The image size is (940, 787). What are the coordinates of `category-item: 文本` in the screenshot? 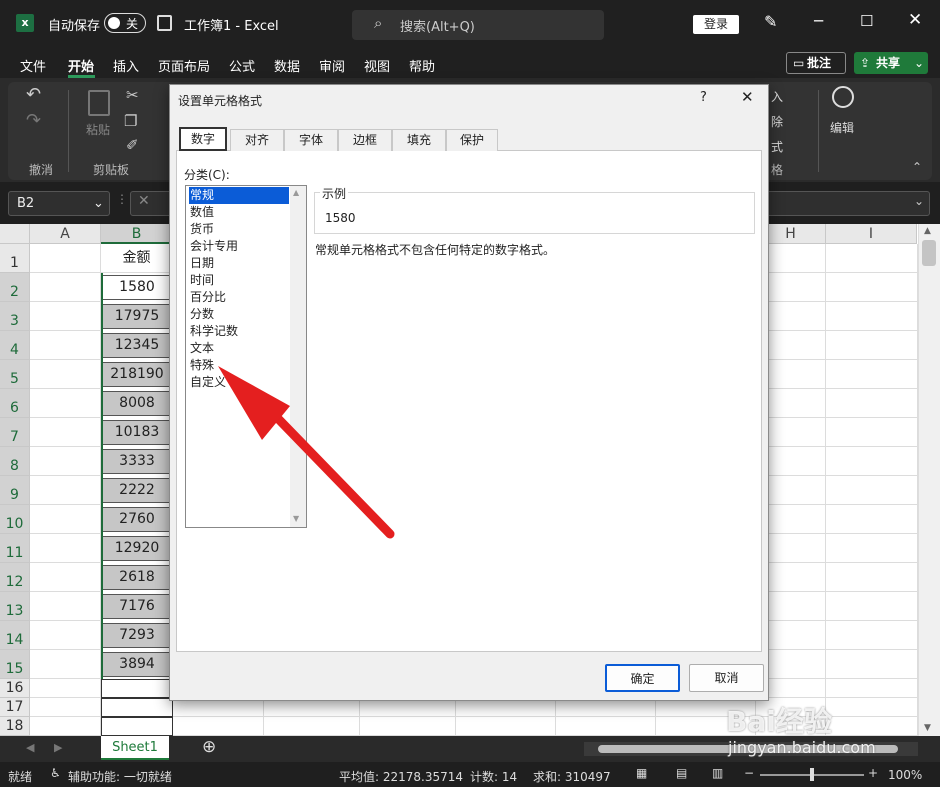 It's located at (239, 348).